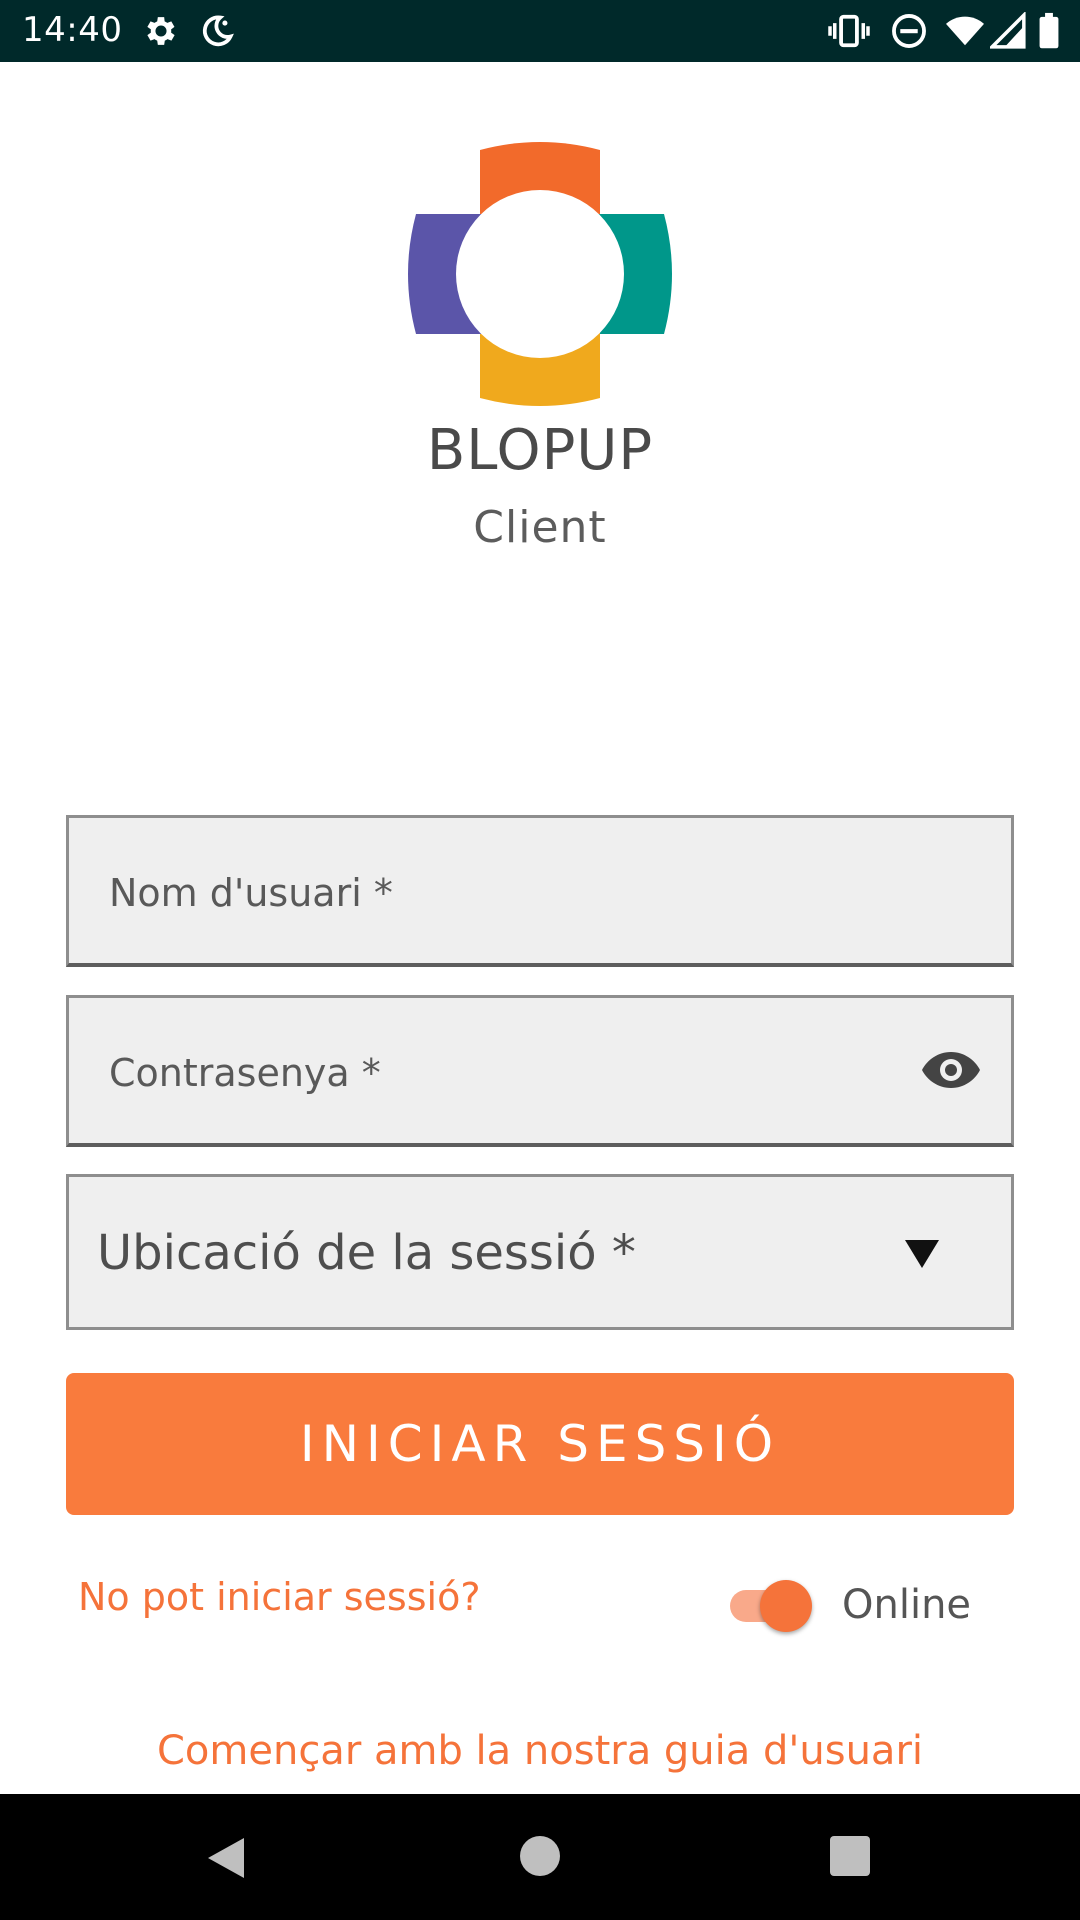 The width and height of the screenshot is (1080, 1920). Describe the element at coordinates (474, 274) in the screenshot. I see `logo-left-segment` at that location.